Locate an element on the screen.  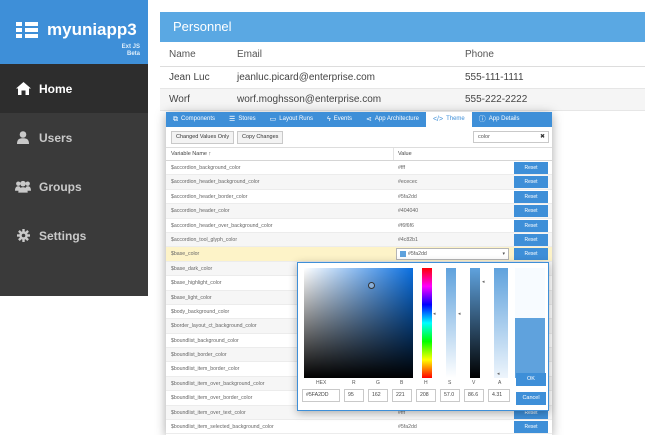
nav-item-label: Groups is located at coordinates (60, 186).